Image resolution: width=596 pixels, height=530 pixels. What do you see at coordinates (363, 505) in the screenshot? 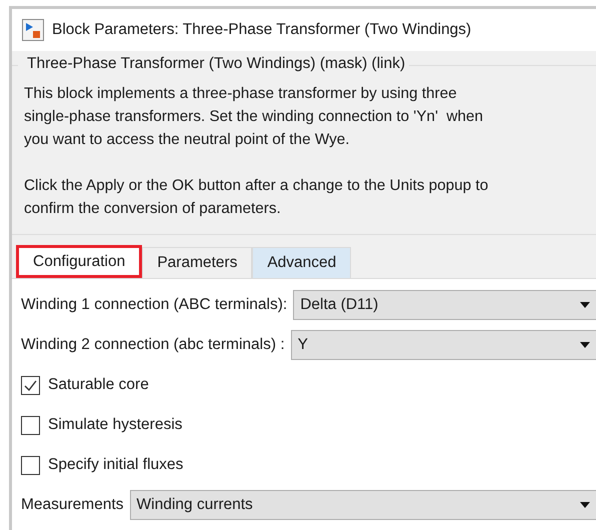
I see `dropdown: Winding currents` at bounding box center [363, 505].